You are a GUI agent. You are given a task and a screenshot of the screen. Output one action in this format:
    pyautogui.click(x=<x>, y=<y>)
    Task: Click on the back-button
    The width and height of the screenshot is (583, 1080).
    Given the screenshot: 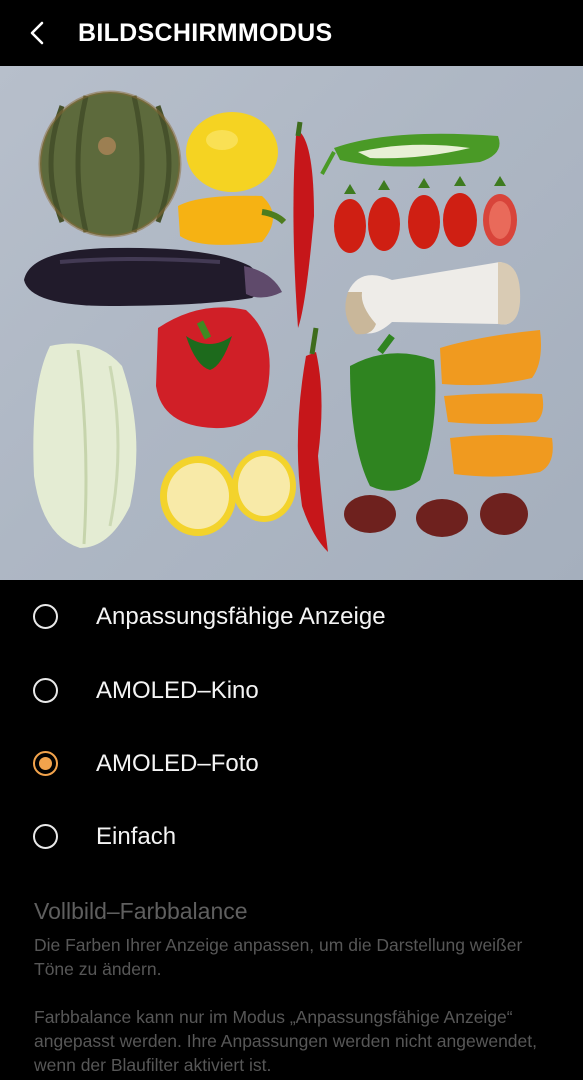 What is the action you would take?
    pyautogui.click(x=39, y=33)
    